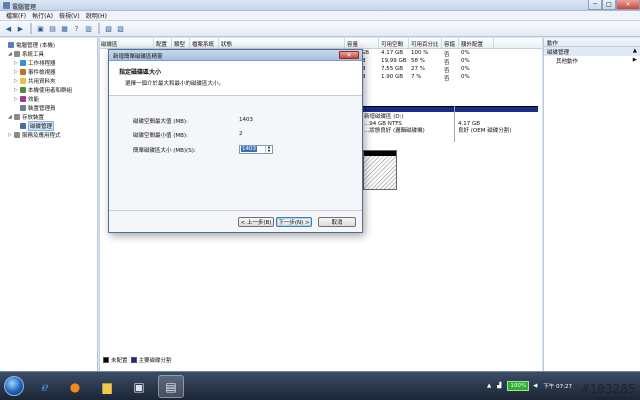 Image resolution: width=640 pixels, height=400 pixels. What do you see at coordinates (425, 43) in the screenshot?
I see `col-pct-free: 可用百分比` at bounding box center [425, 43].